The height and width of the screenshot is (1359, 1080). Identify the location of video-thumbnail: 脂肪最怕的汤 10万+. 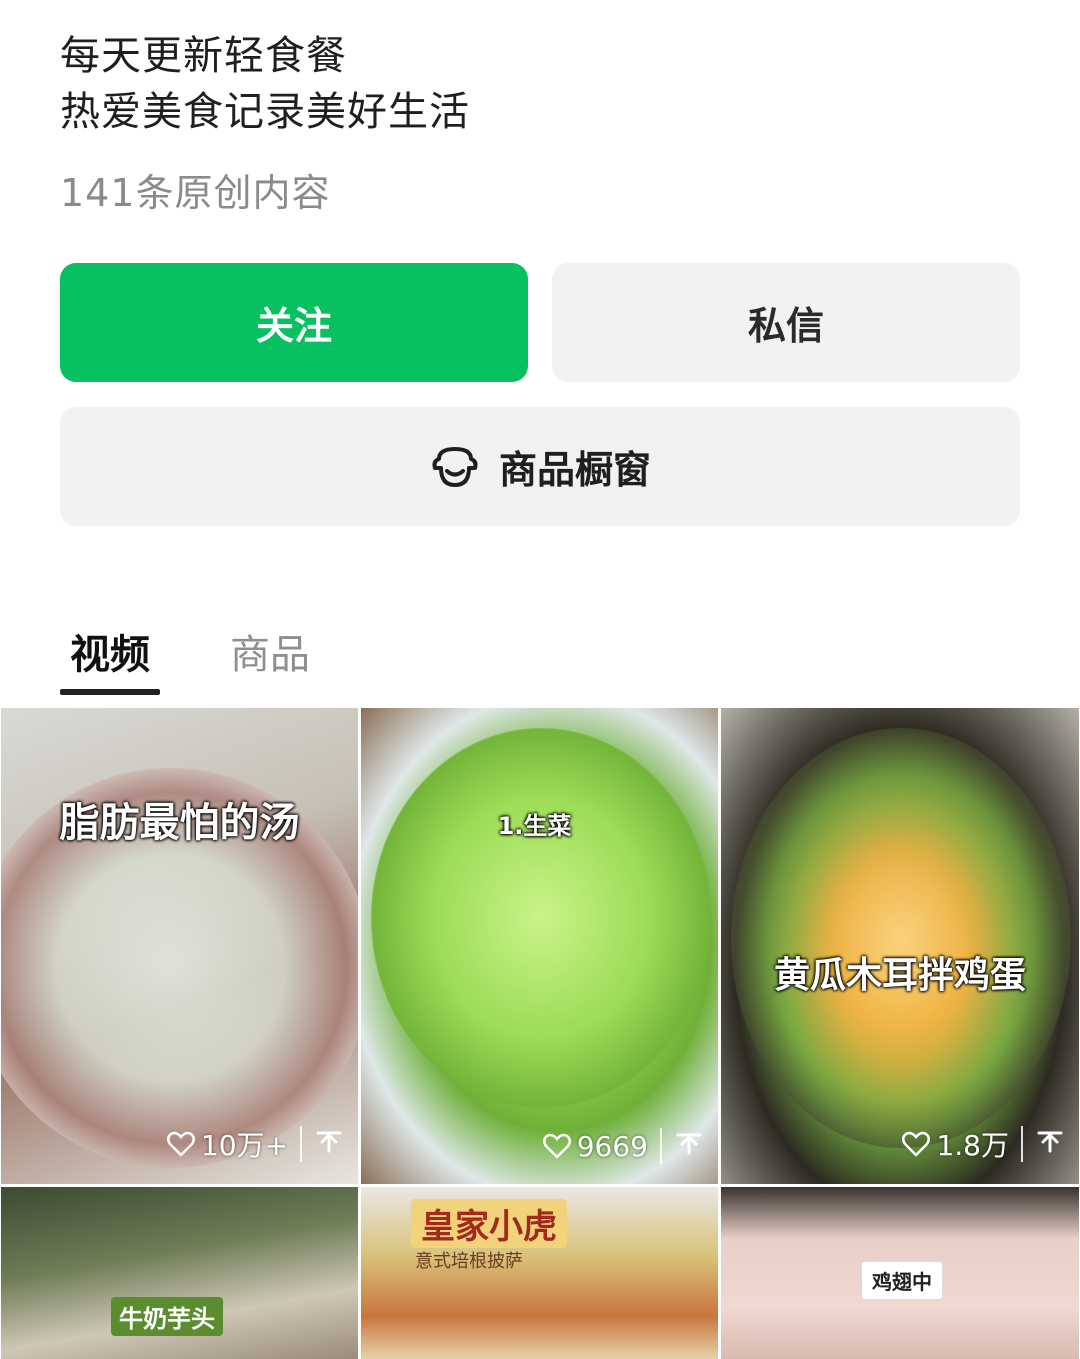
(179, 946).